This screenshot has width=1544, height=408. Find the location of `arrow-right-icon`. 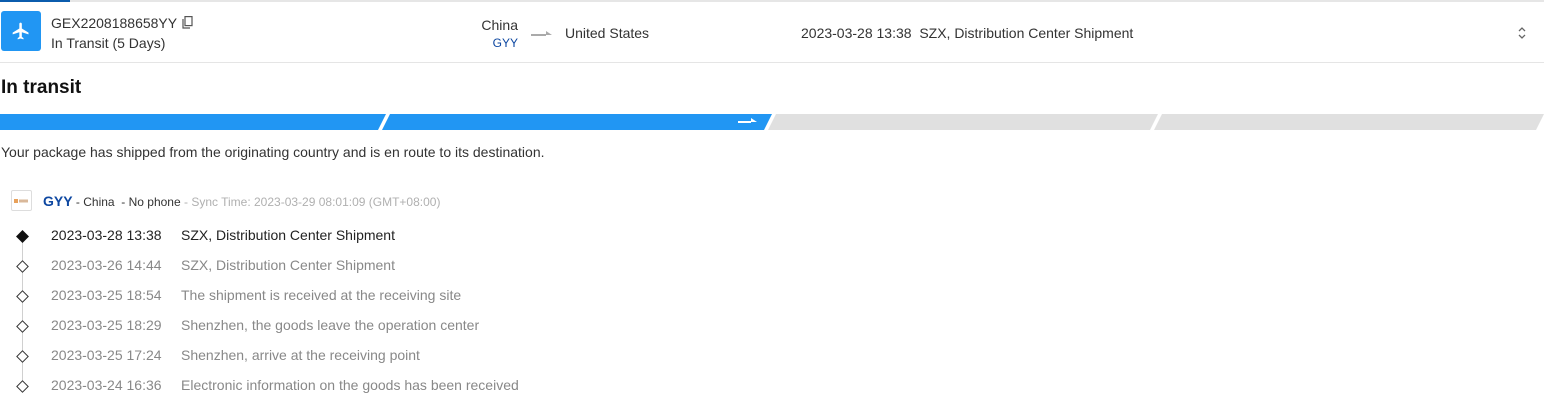

arrow-right-icon is located at coordinates (542, 36).